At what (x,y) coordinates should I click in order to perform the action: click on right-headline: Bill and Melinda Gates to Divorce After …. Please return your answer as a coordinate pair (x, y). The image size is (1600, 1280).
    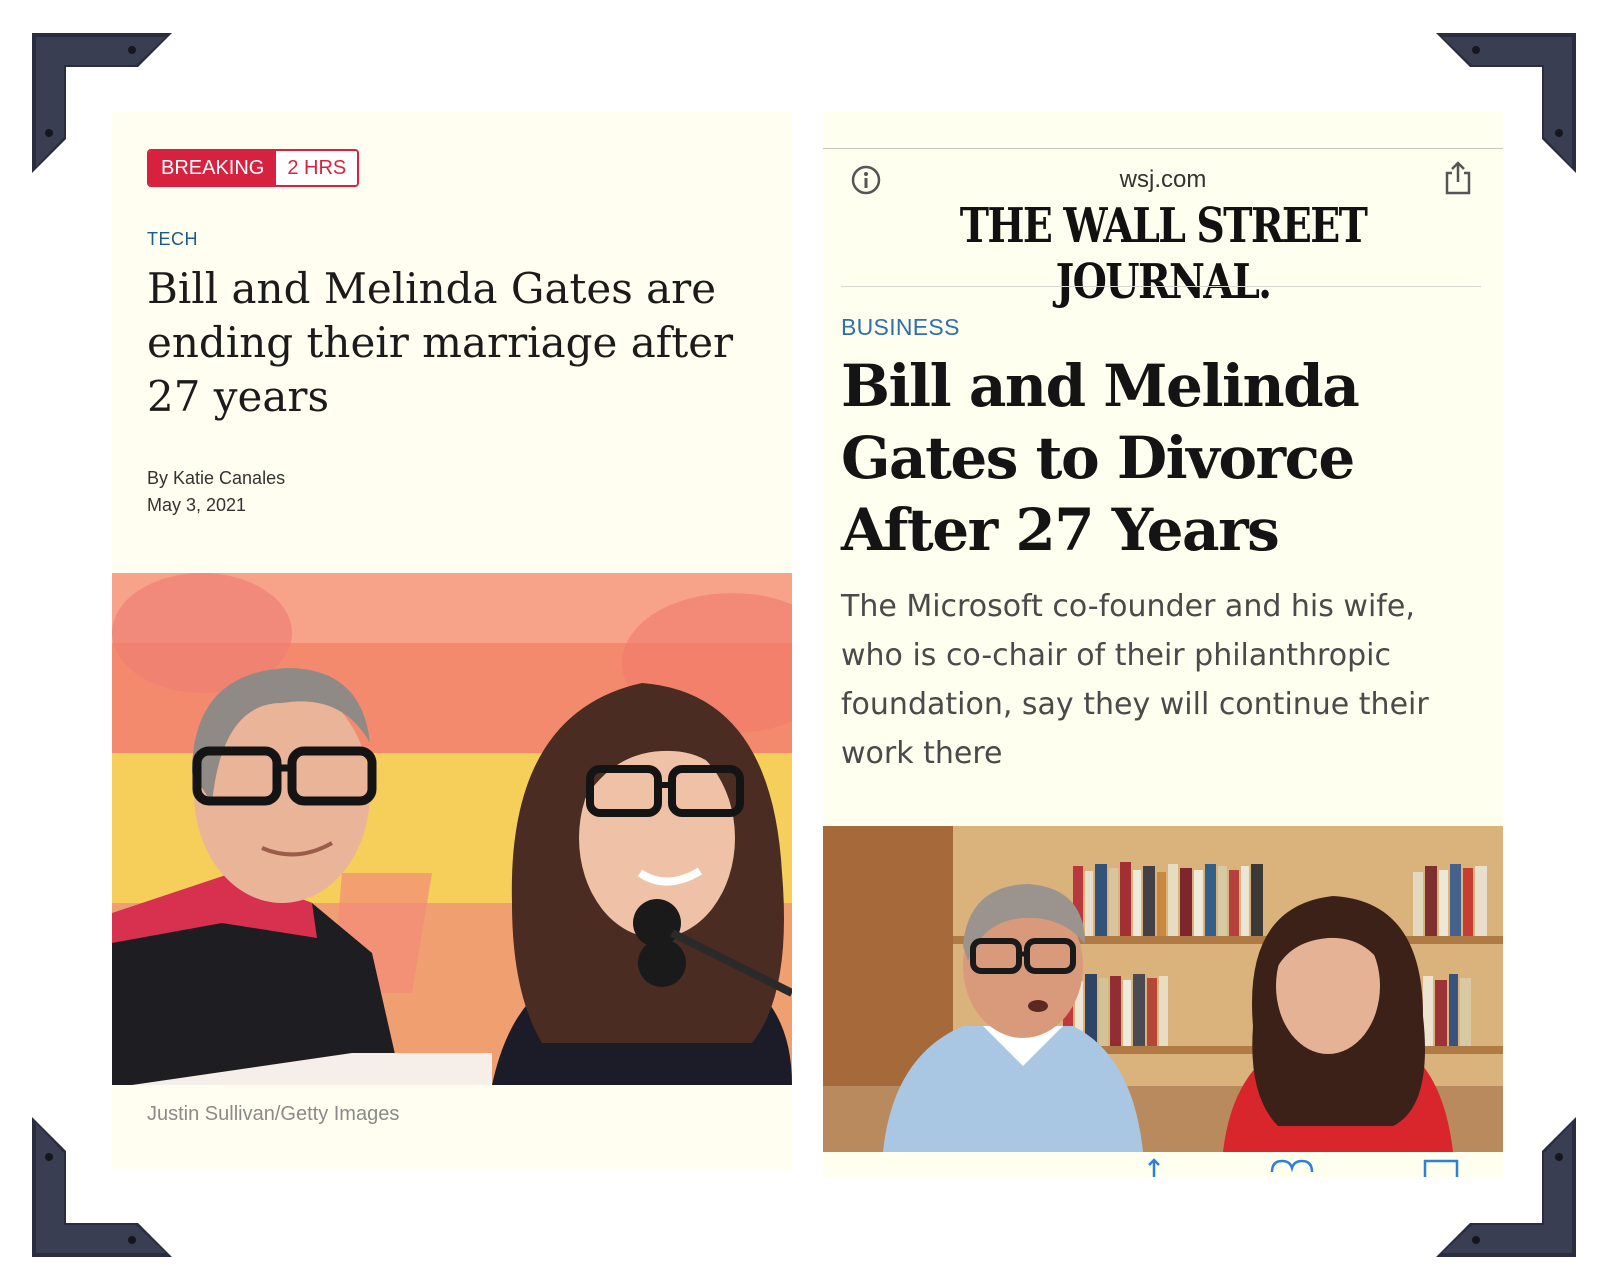
    Looking at the image, I should click on (1100, 458).